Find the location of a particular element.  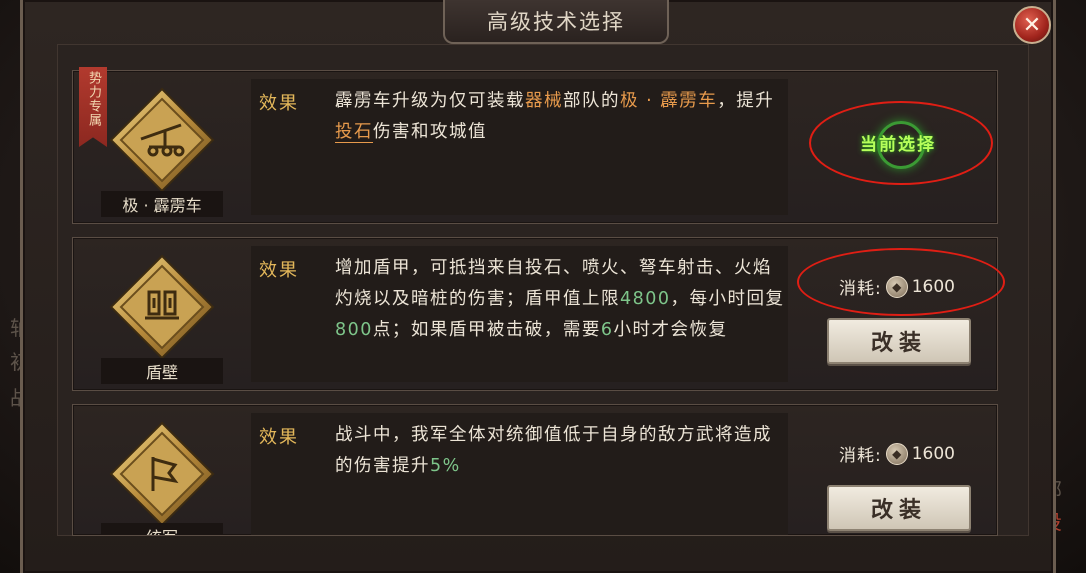

tech-name: 统军 is located at coordinates (162, 529).